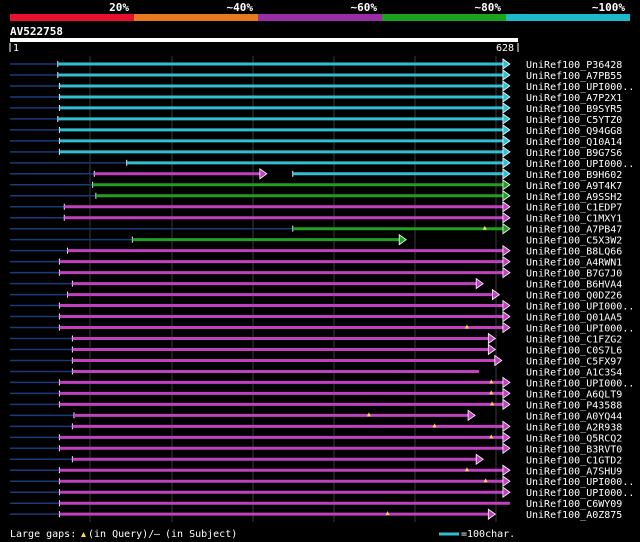 This screenshot has width=640, height=542. Describe the element at coordinates (574, 98) in the screenshot. I see `hit-name: UniRef100_A7P2X1` at that location.